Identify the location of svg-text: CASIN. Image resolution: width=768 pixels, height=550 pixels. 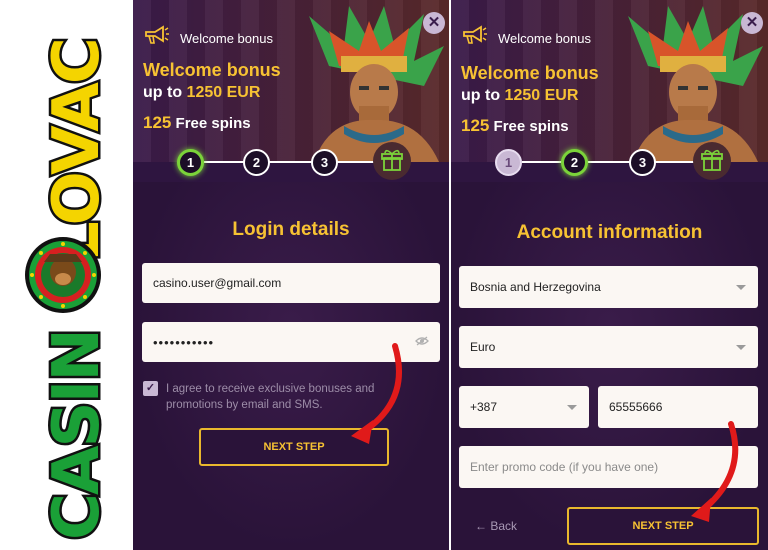
(77, 435).